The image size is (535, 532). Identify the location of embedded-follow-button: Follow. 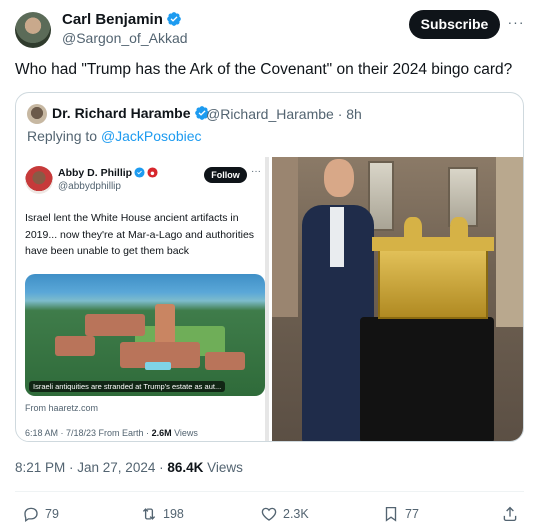
(225, 175).